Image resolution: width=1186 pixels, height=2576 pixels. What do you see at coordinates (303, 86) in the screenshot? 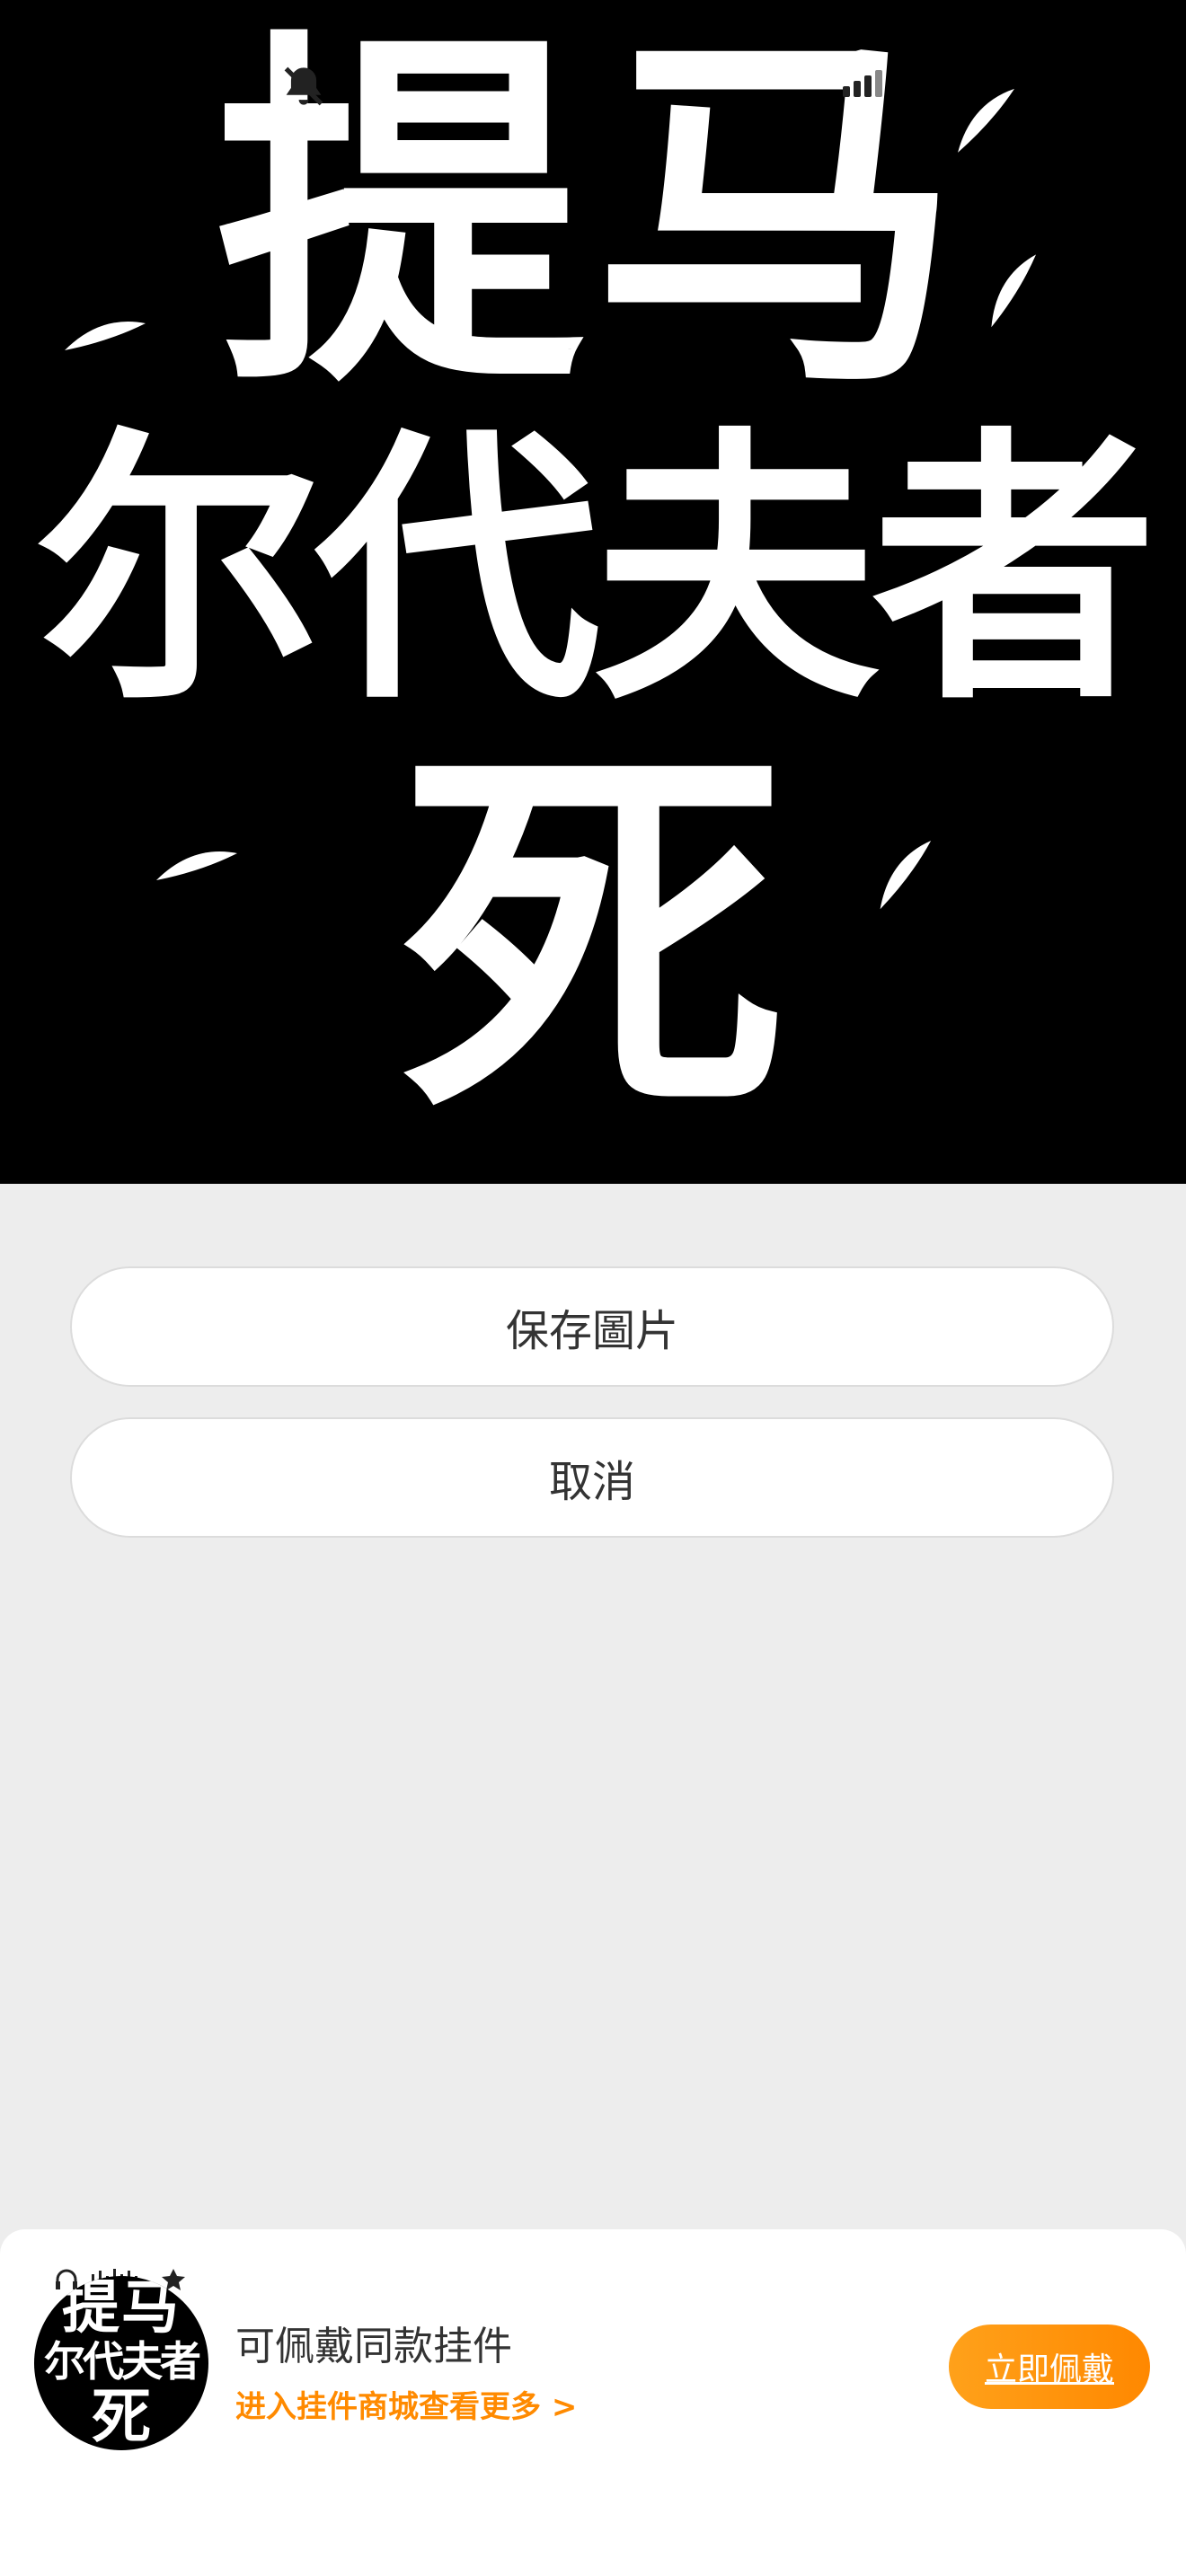
I see `bell-slash-icon` at bounding box center [303, 86].